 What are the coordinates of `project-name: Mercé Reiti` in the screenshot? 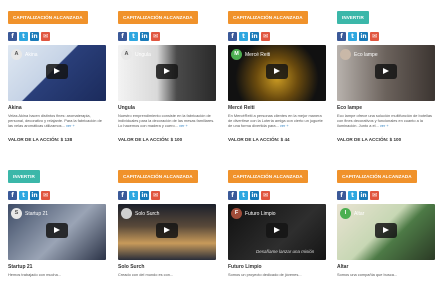 It's located at (241, 108).